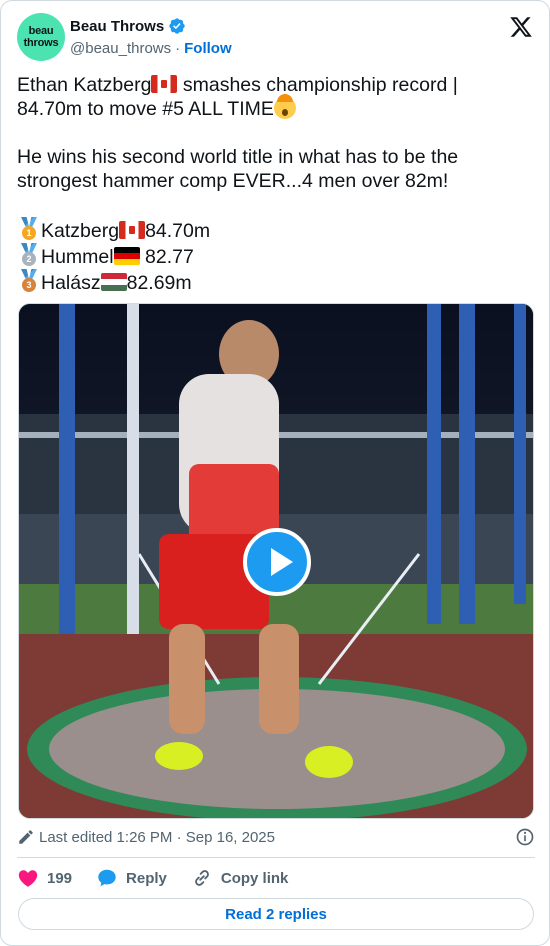 This screenshot has height=946, width=550. What do you see at coordinates (71, 283) in the screenshot?
I see `result-name: Halász` at bounding box center [71, 283].